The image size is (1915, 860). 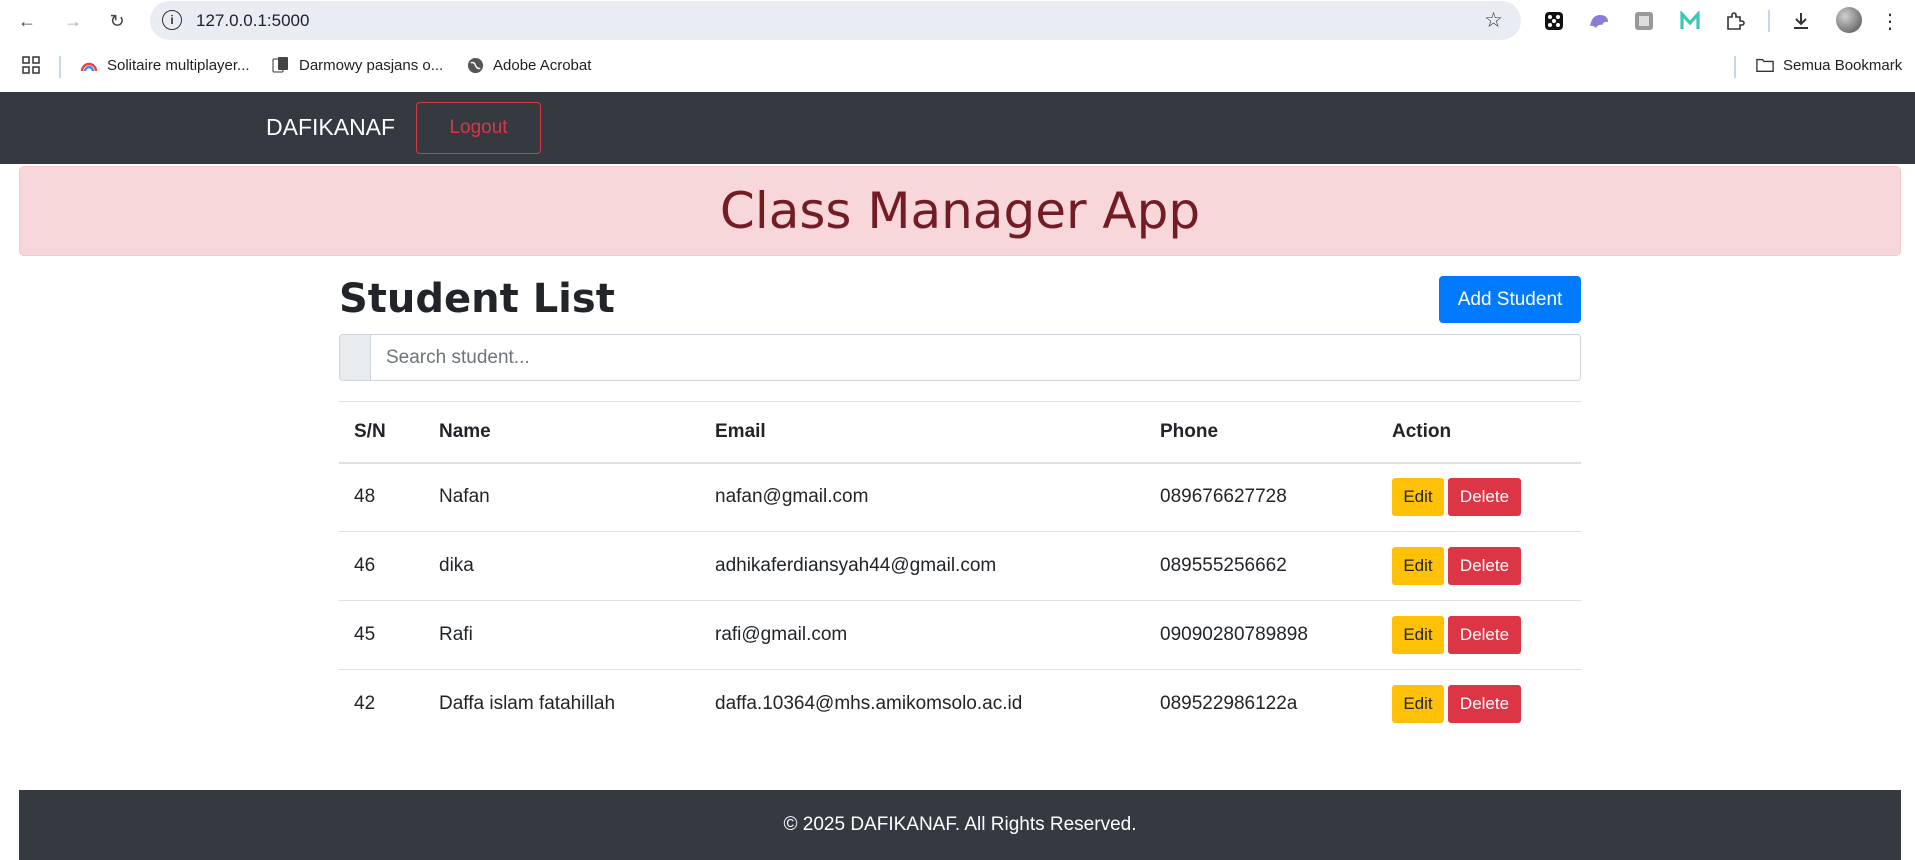 What do you see at coordinates (172, 20) in the screenshot?
I see `site-info-icon: i` at bounding box center [172, 20].